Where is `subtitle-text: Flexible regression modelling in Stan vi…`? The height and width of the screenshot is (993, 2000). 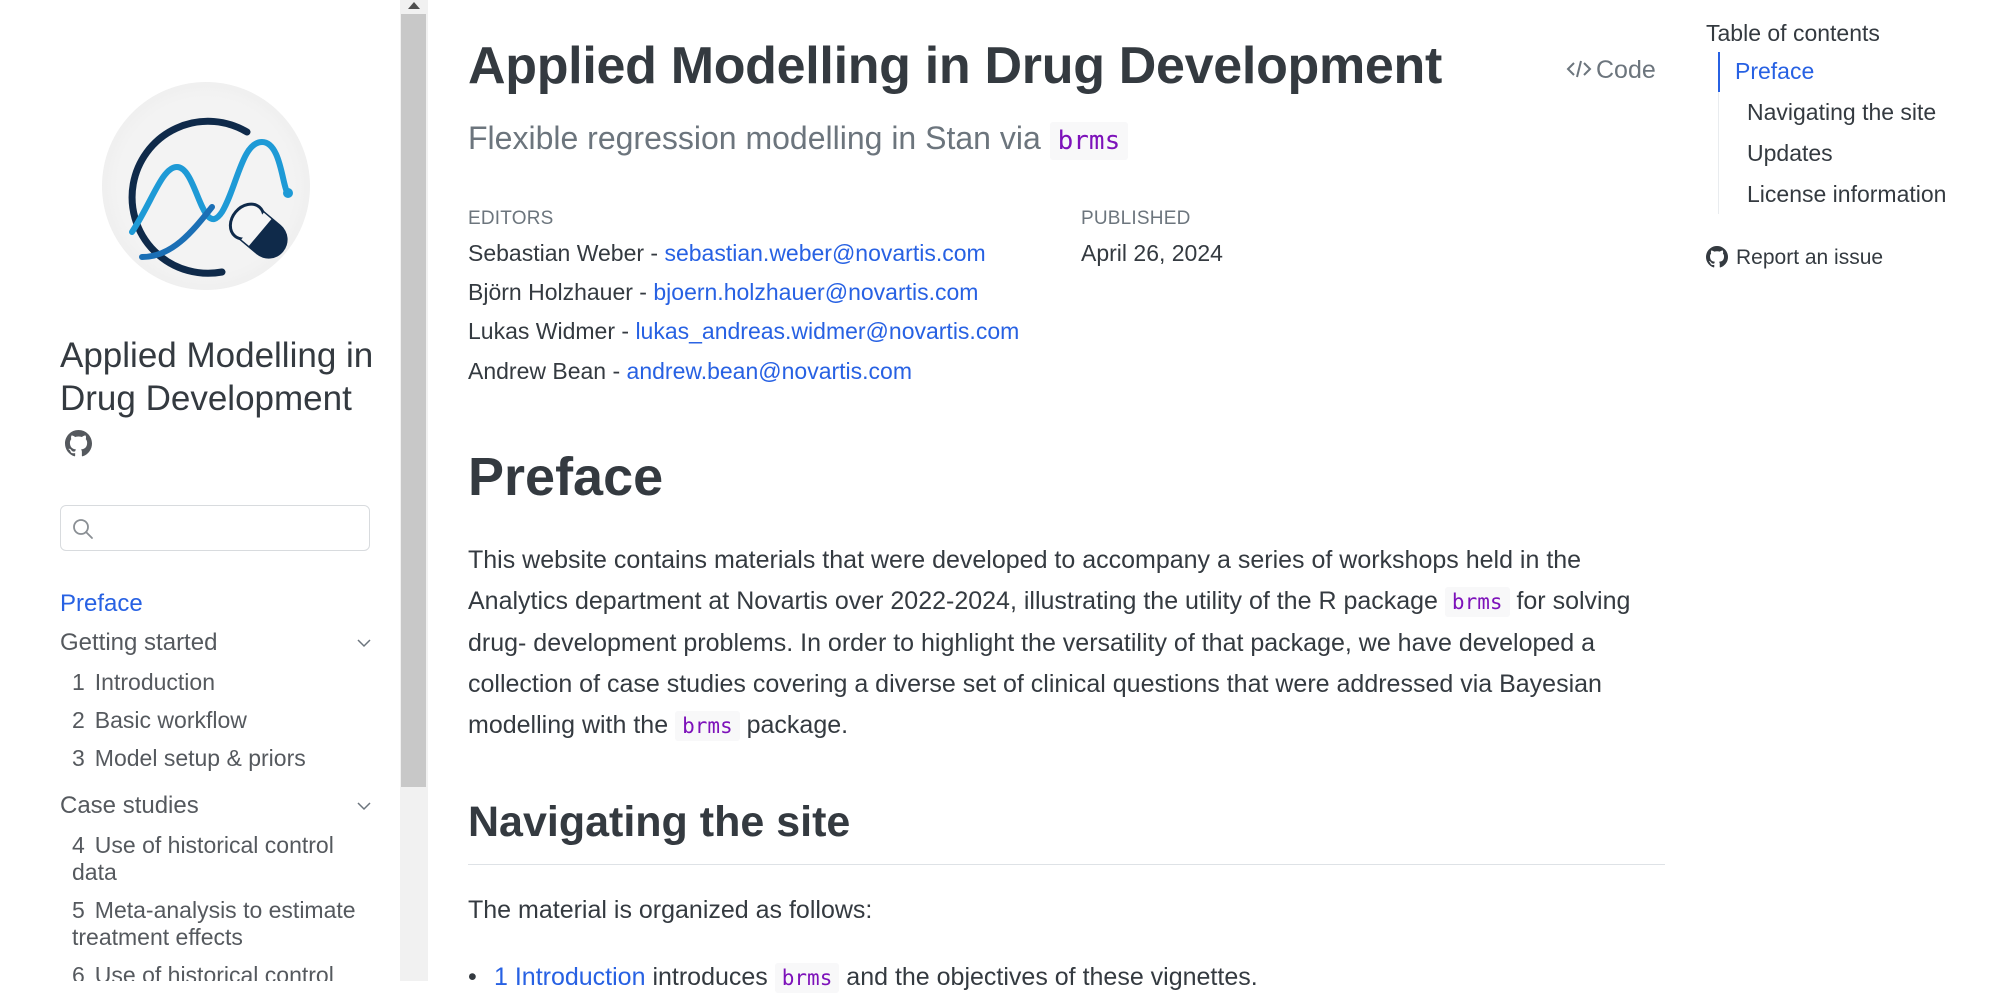
subtitle-text: Flexible regression modelling in Stan vi… is located at coordinates (754, 138).